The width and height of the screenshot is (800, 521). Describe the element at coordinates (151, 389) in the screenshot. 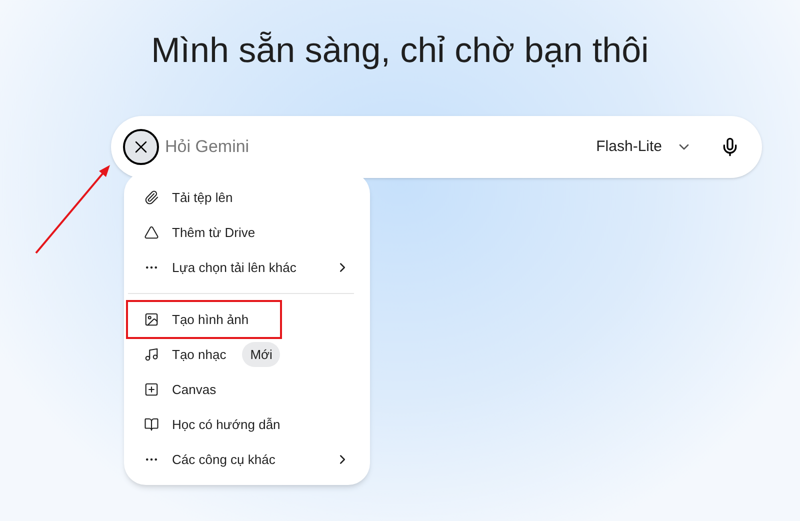

I see `add-square-icon` at that location.